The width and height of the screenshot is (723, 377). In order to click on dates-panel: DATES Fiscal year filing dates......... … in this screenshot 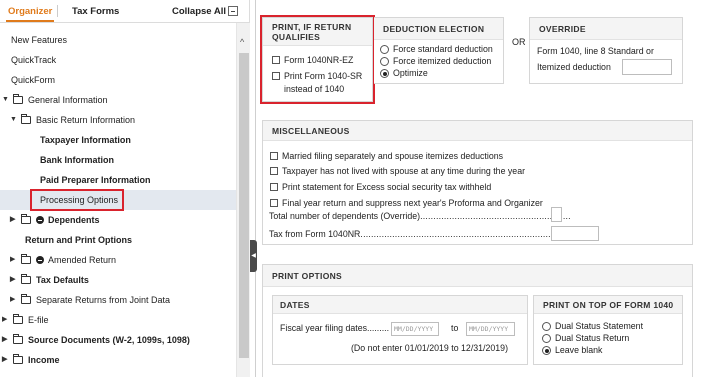, I will do `click(400, 330)`.